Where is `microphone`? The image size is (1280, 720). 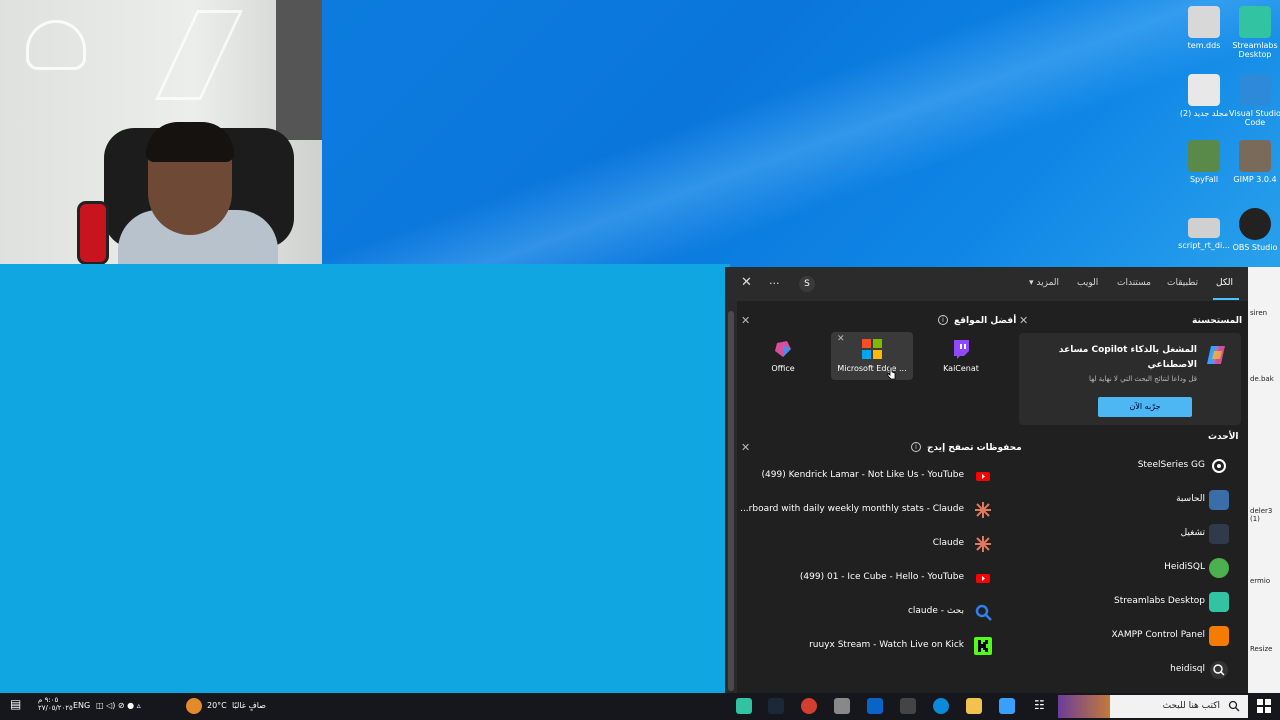 microphone is located at coordinates (93, 233).